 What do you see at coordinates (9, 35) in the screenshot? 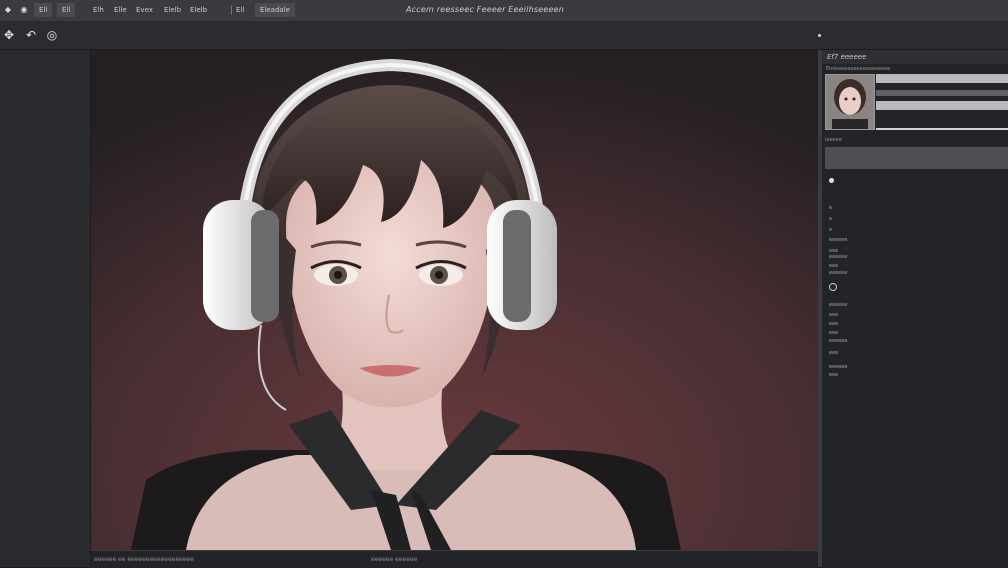
I see `move-icon: ✥` at bounding box center [9, 35].